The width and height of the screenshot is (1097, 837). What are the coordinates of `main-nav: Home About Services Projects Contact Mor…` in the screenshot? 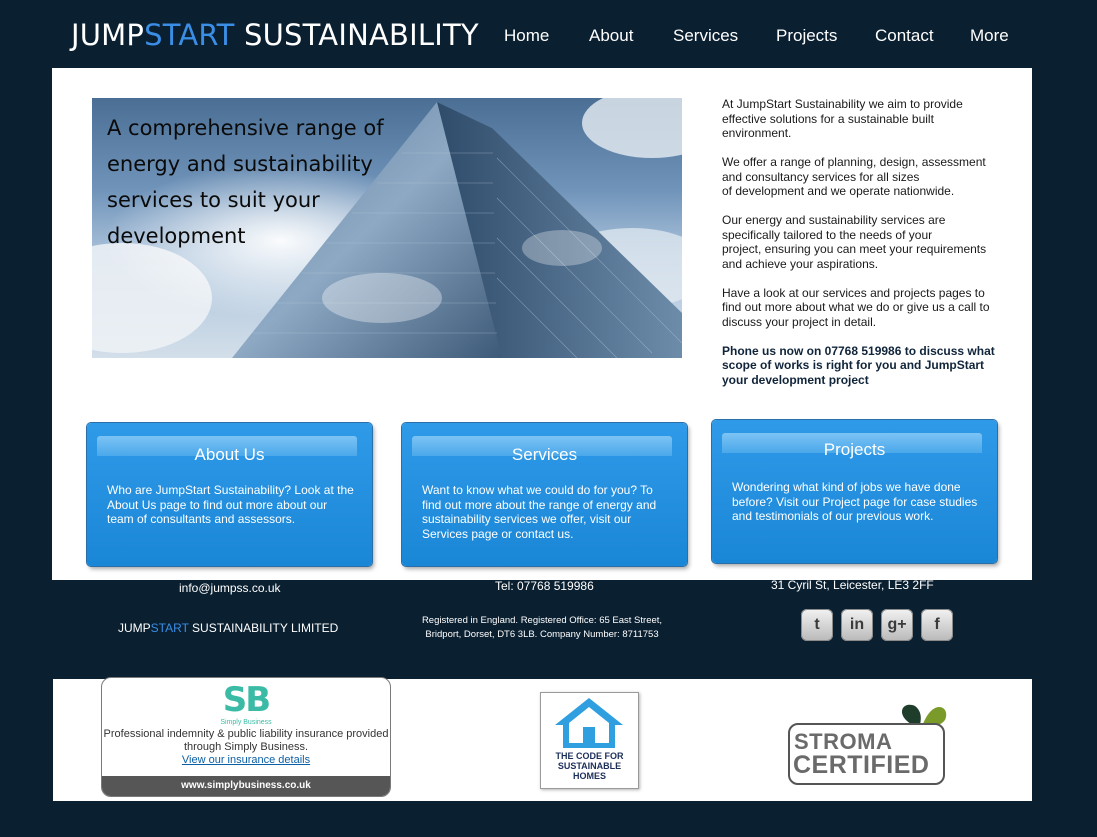 It's located at (548, 36).